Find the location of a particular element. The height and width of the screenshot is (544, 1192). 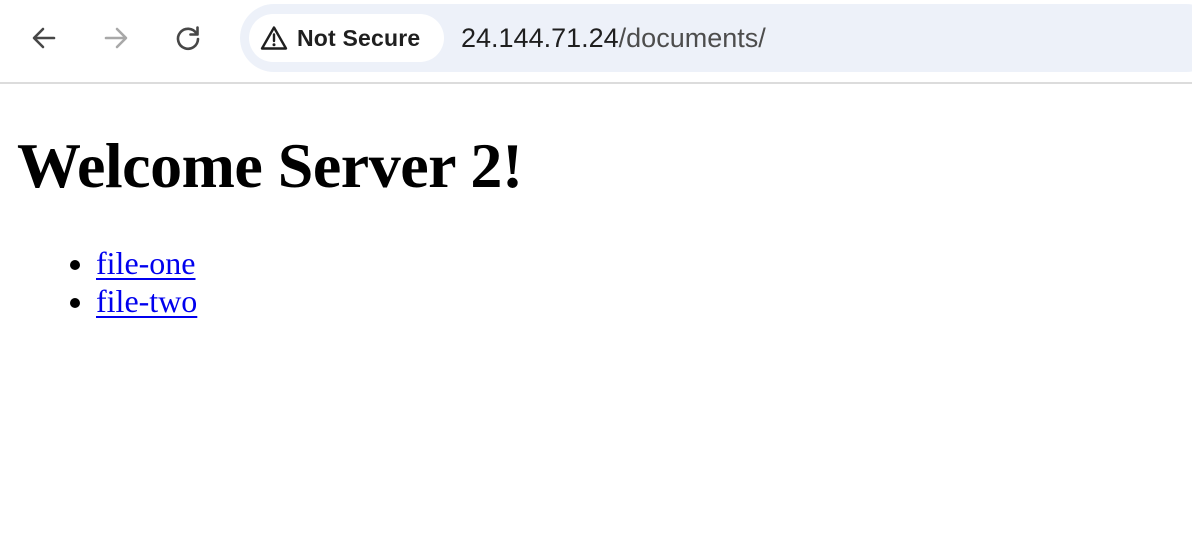

security-label: Not Secure is located at coordinates (359, 37).